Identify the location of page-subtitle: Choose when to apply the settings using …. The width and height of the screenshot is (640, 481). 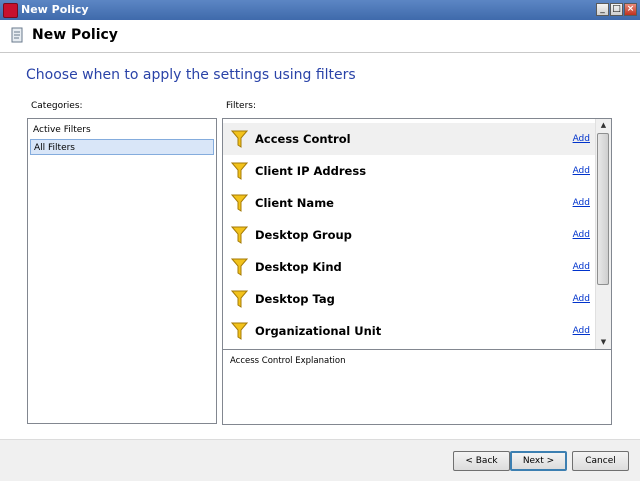
(191, 75).